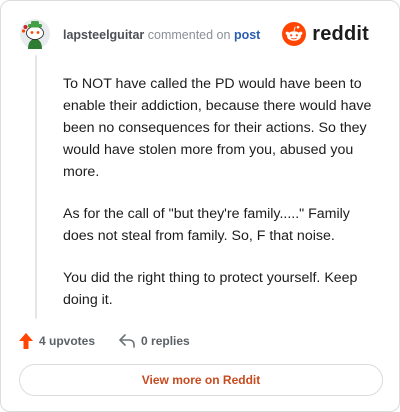 This screenshot has width=400, height=412. What do you see at coordinates (340, 33) in the screenshot?
I see `reddit-wordmark: reddit` at bounding box center [340, 33].